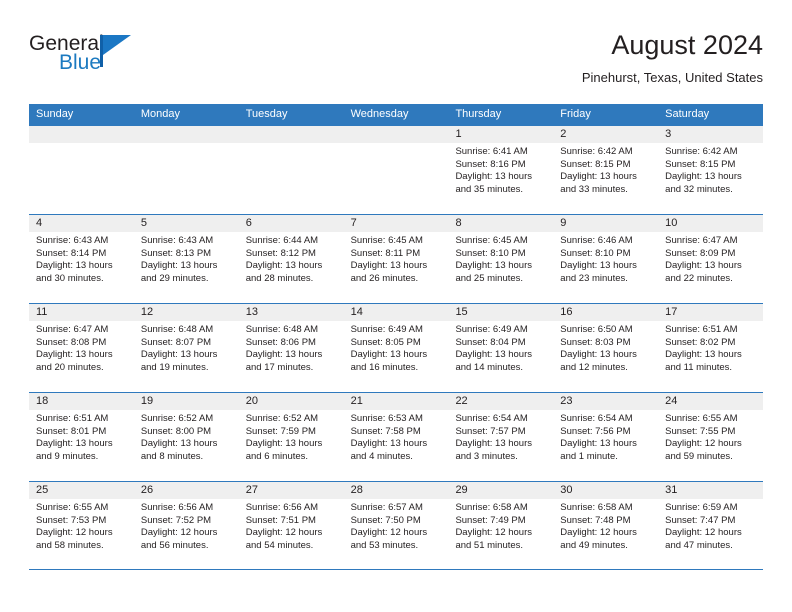 This screenshot has width=792, height=612. Describe the element at coordinates (389, 361) in the screenshot. I see `daylight-text: Daylight: 13 hours and 16 minutes.` at that location.